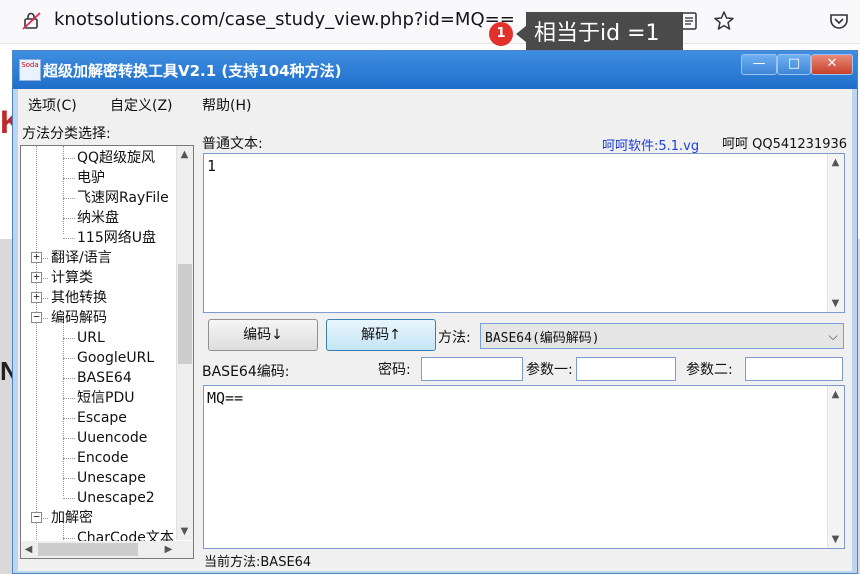 This screenshot has height=574, width=860. Describe the element at coordinates (98, 218) in the screenshot. I see `tree-item: 纳米盘` at that location.